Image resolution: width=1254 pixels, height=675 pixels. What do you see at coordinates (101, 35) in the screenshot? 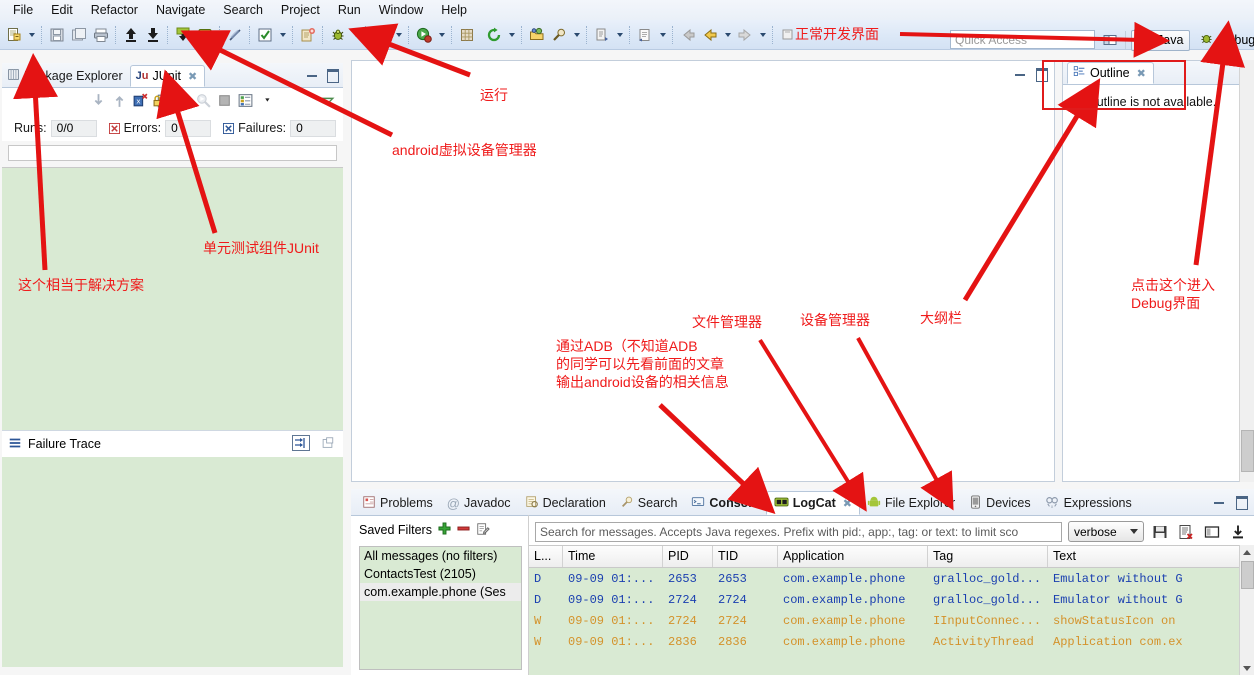
I see `print-icon` at bounding box center [101, 35].